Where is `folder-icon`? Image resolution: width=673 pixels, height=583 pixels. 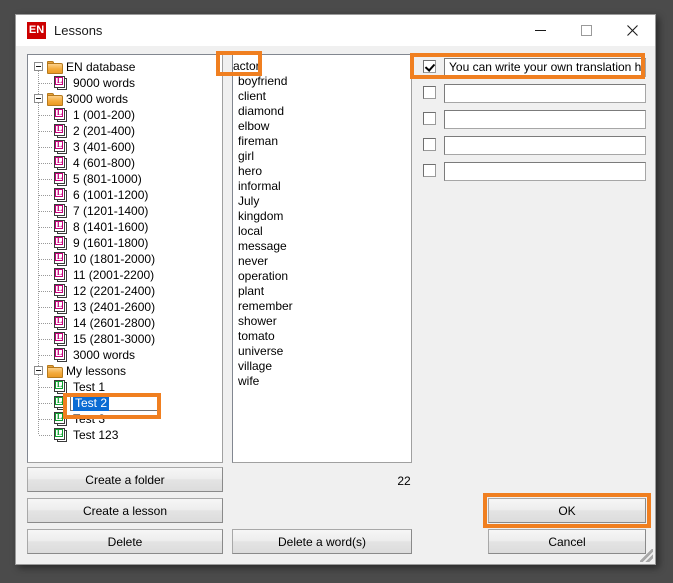
folder-icon is located at coordinates (55, 371).